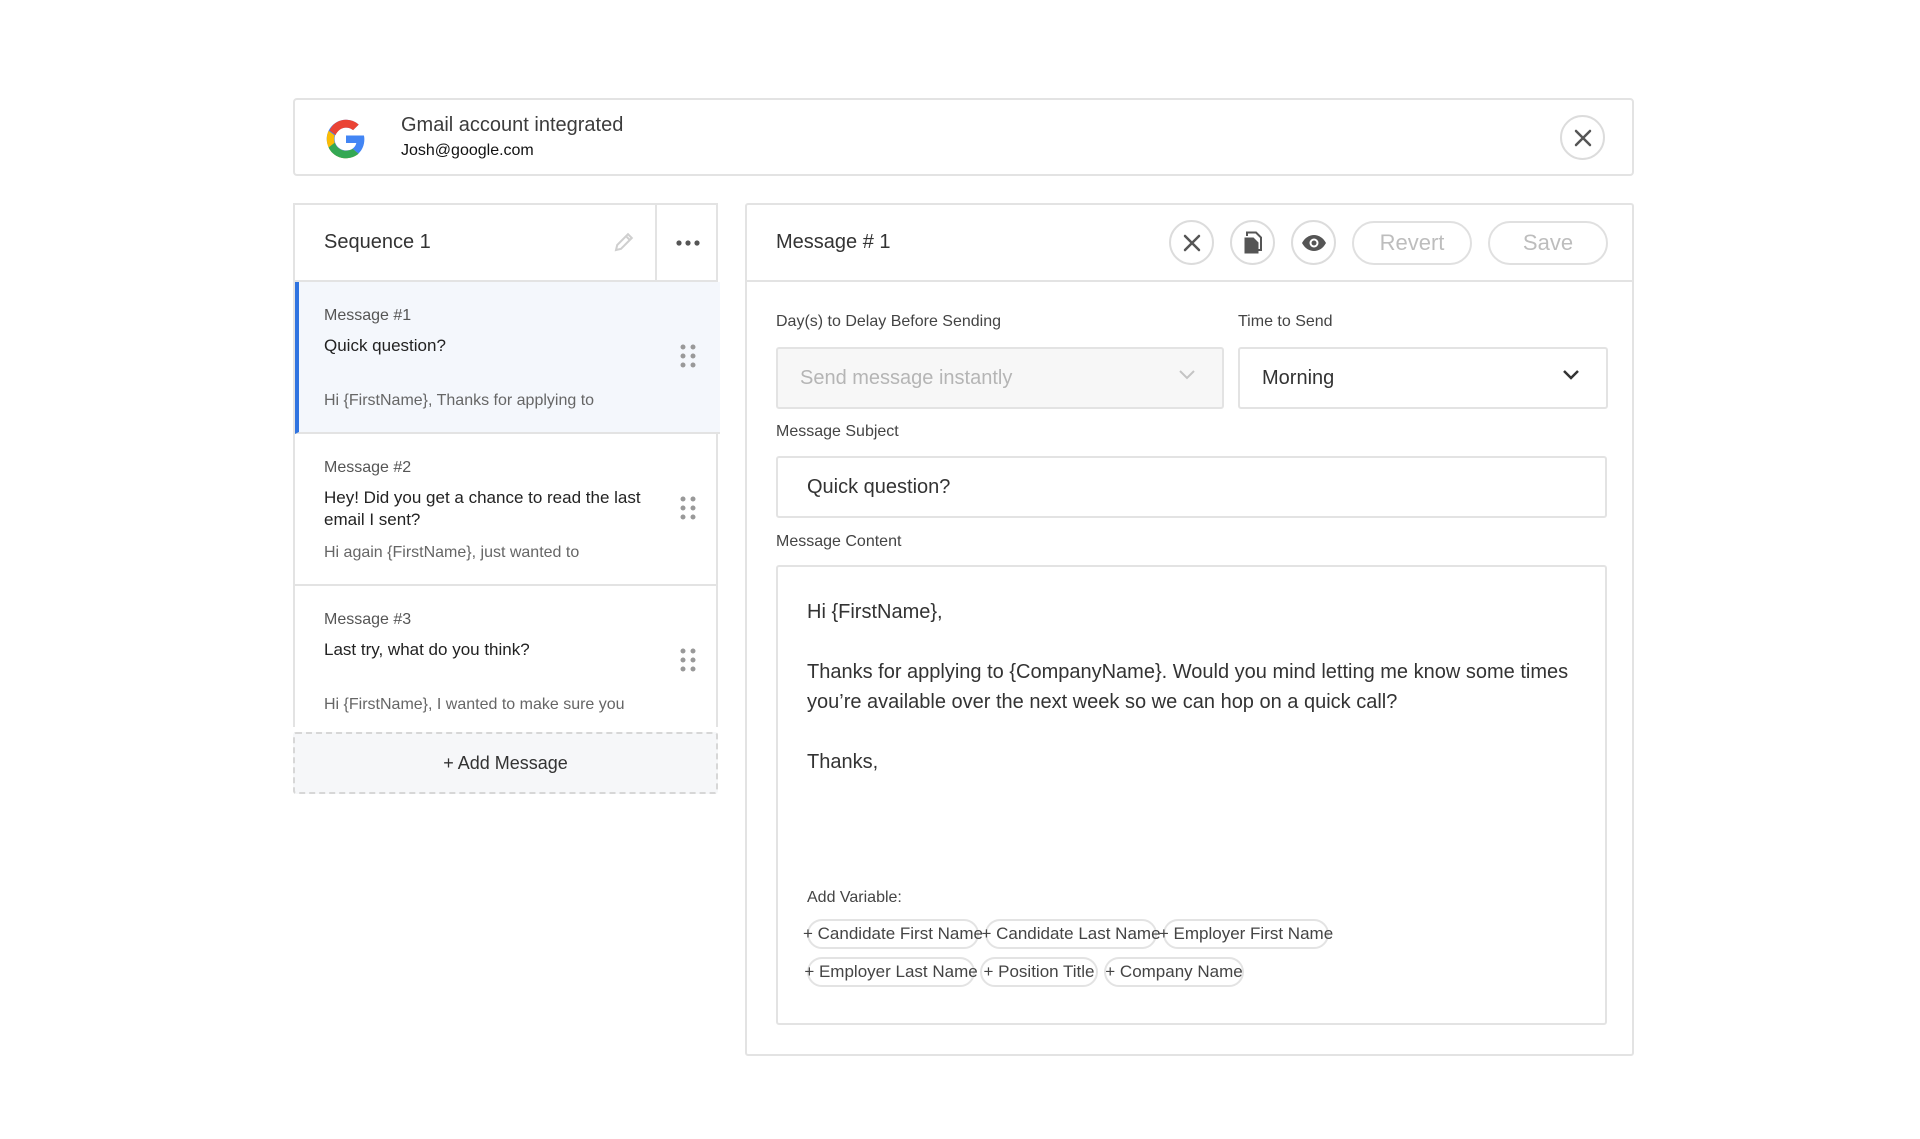 The image size is (1920, 1139). Describe the element at coordinates (879, 486) in the screenshot. I see `subject-value: Quick question?` at that location.